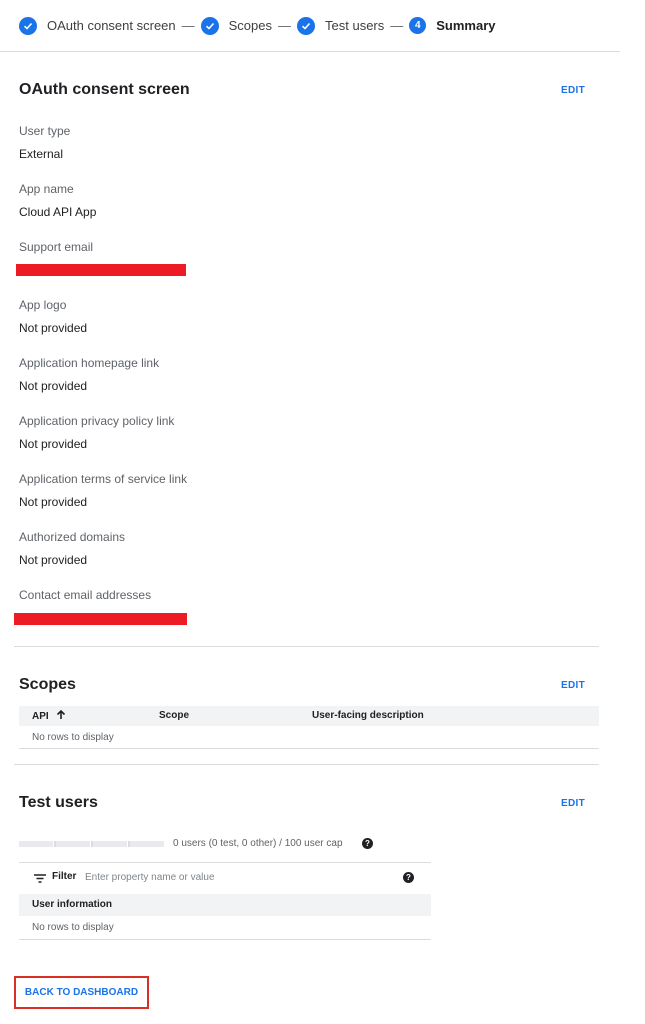 This screenshot has height=1024, width=645. I want to click on user-cap-progress-bar, so click(92, 844).